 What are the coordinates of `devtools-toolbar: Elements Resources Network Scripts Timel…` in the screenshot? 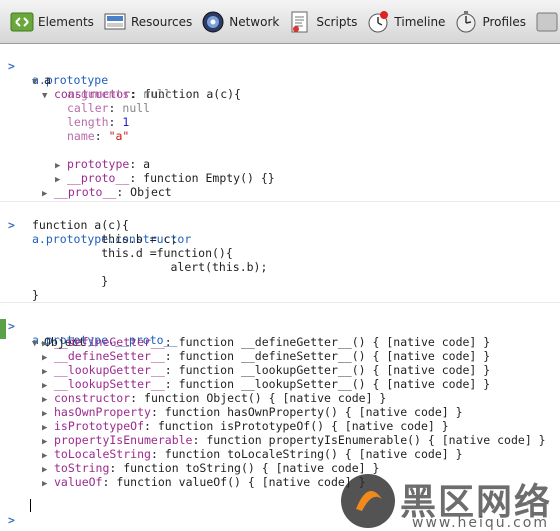 It's located at (280, 22).